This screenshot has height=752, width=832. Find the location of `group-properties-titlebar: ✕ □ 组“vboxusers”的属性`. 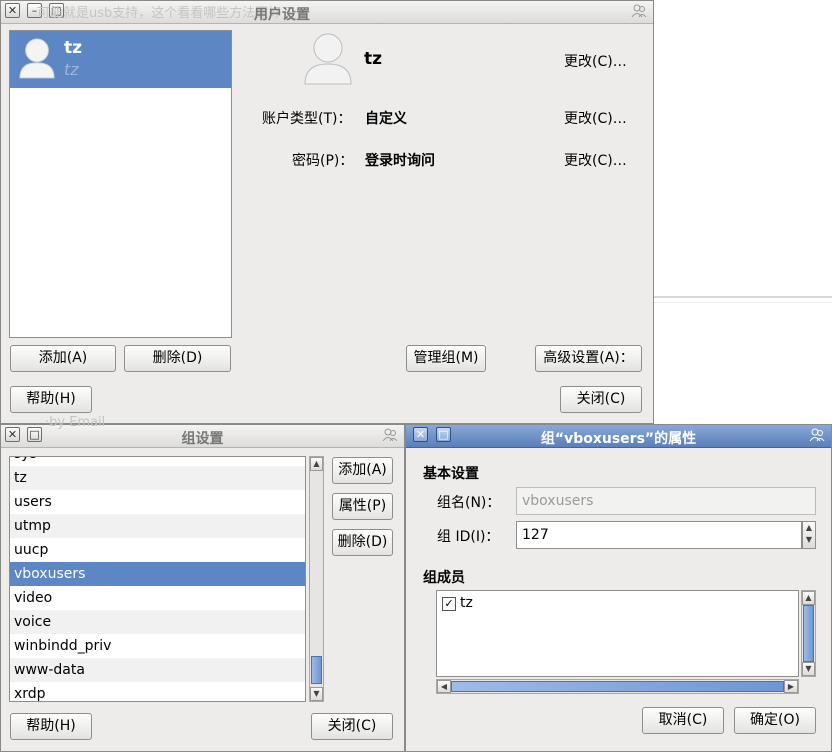

group-properties-titlebar: ✕ □ 组“vboxusers”的属性 is located at coordinates (618, 436).